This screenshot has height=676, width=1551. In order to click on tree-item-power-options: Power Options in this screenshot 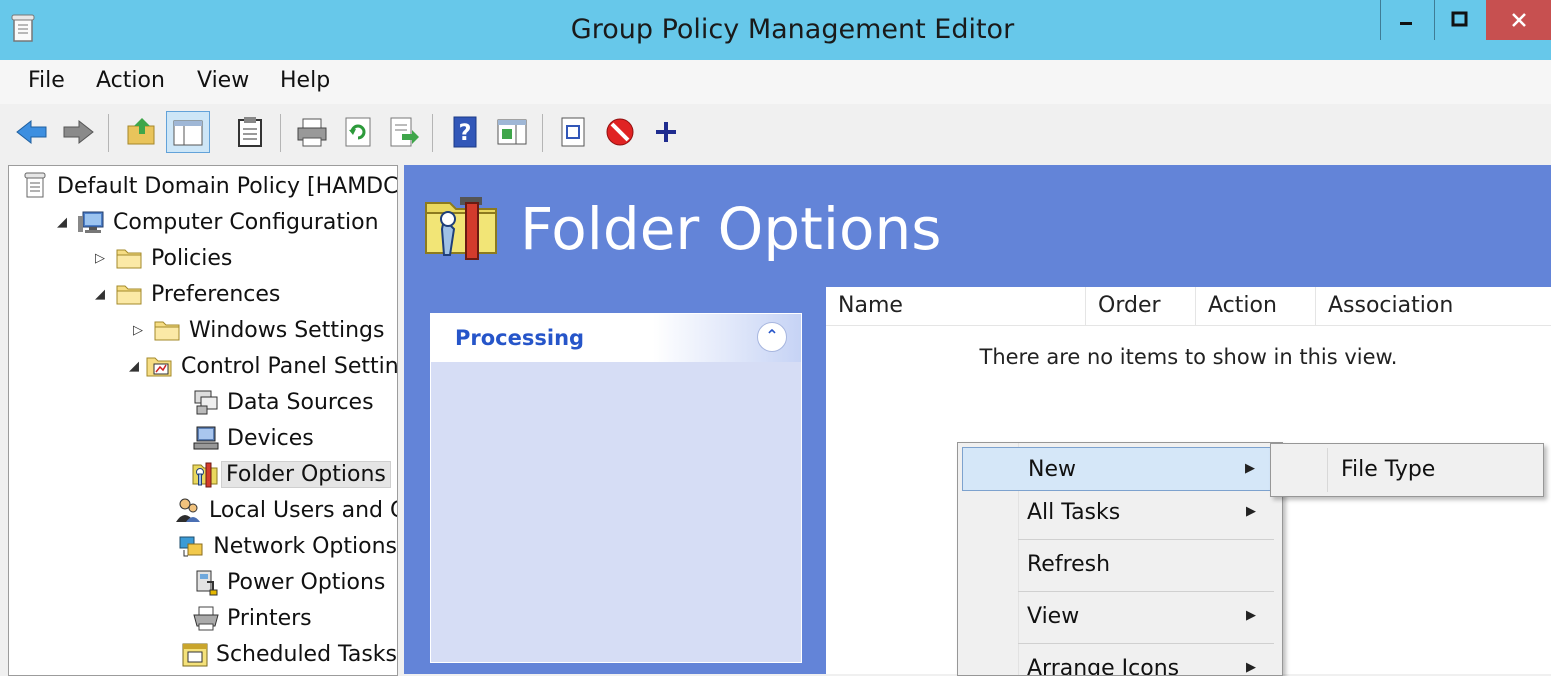, I will do `click(203, 582)`.